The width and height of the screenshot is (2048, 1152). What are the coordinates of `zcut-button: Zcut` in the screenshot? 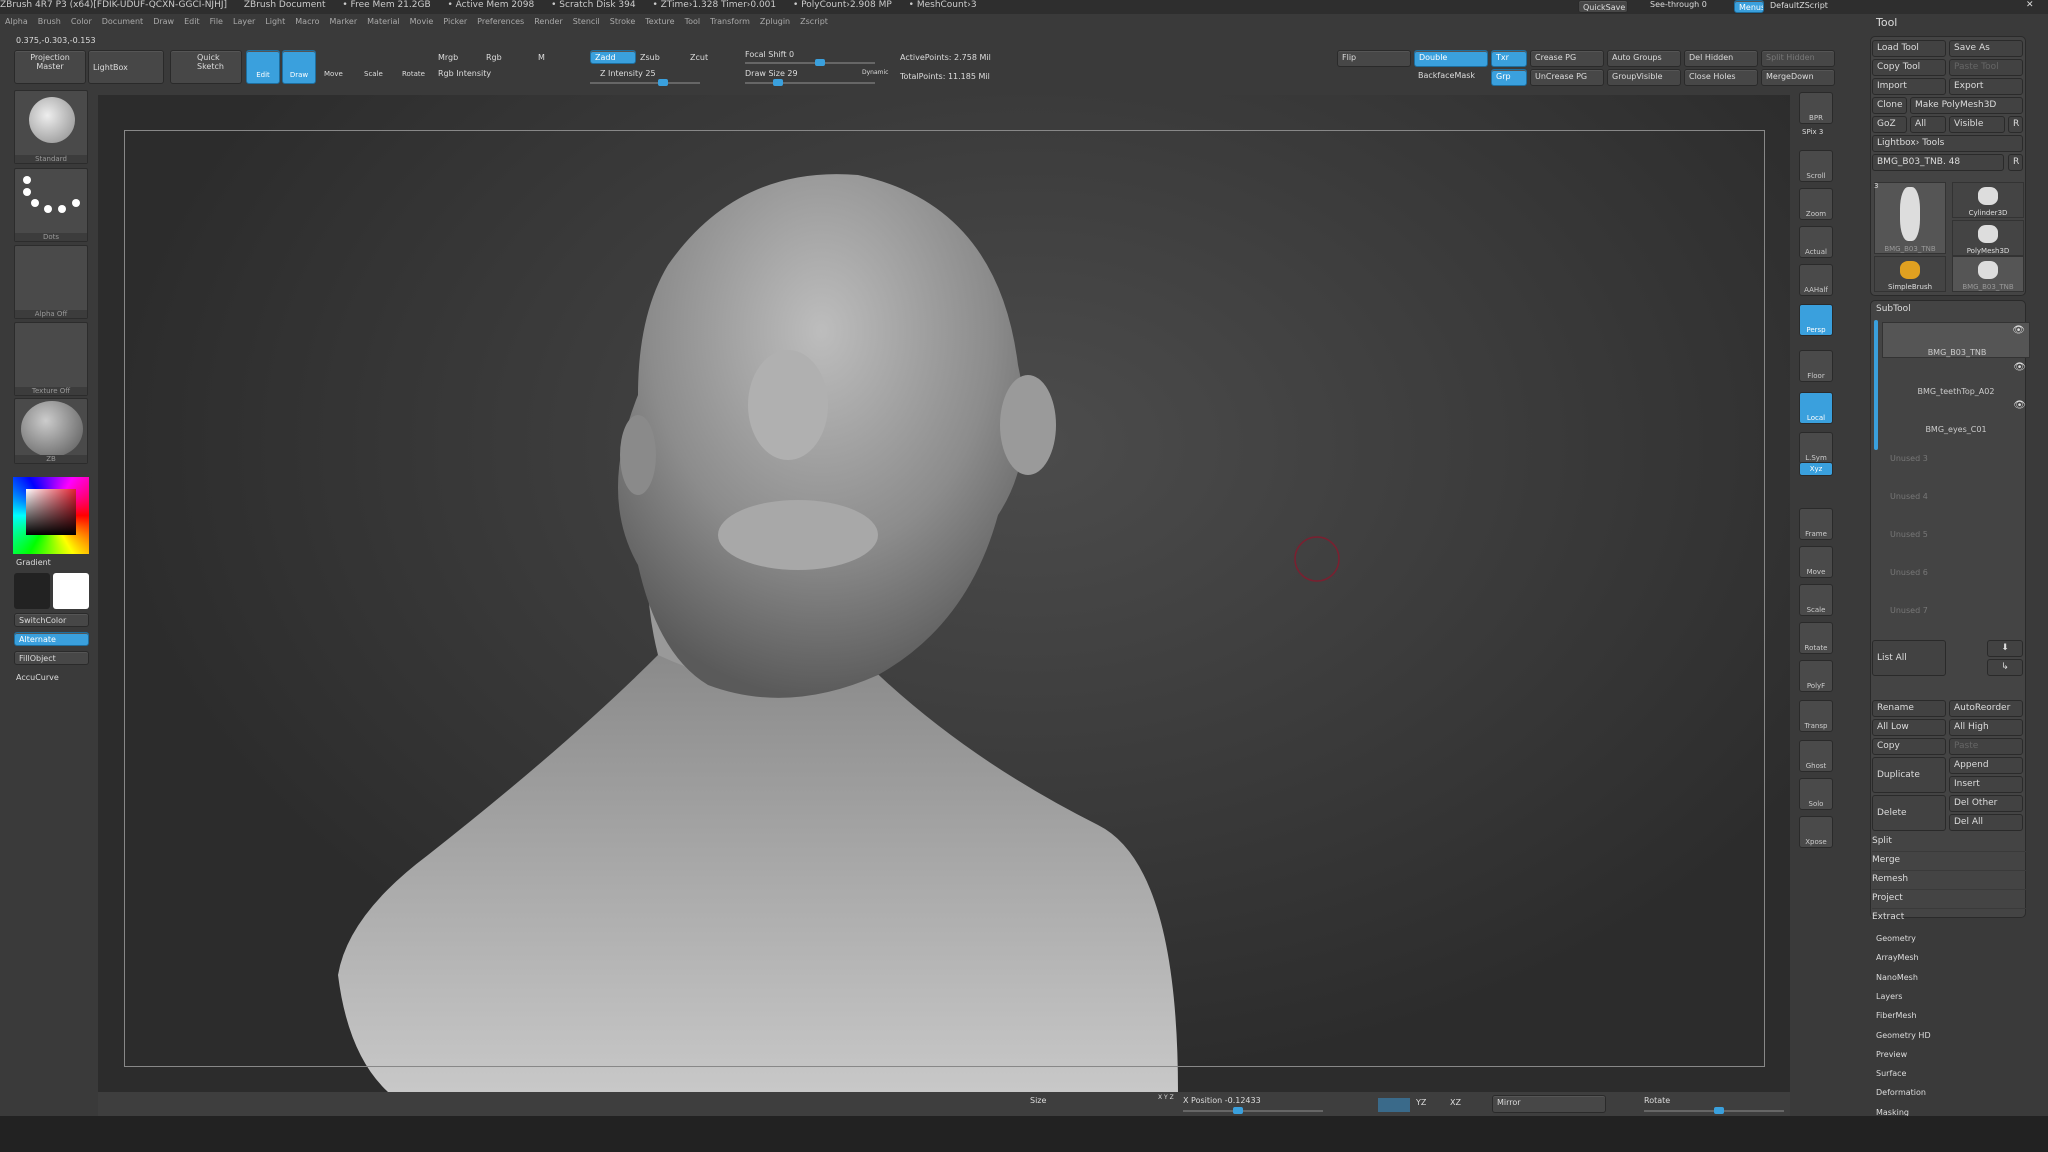 It's located at (699, 57).